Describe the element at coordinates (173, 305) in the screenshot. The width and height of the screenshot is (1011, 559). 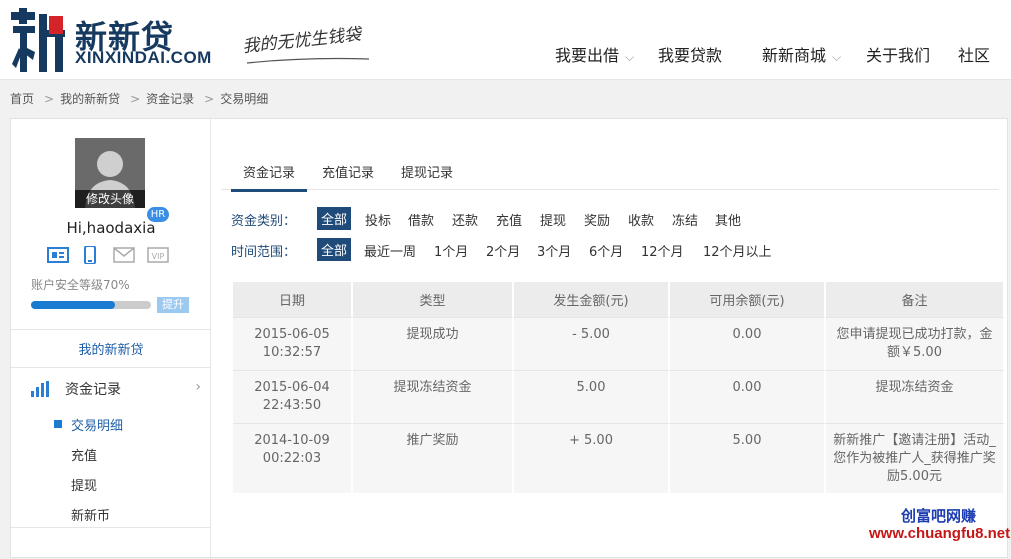
I see `upgrade-security-button: 提升` at that location.